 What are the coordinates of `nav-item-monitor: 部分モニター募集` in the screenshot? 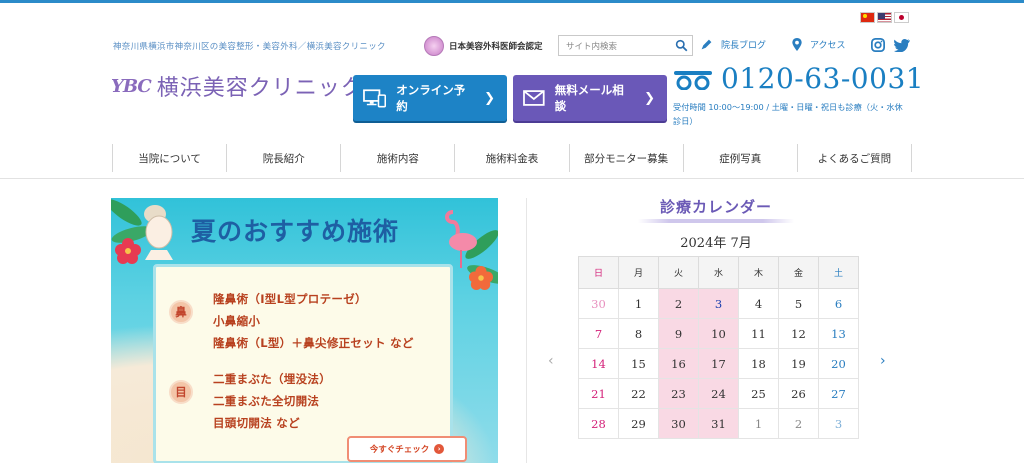 It's located at (627, 158).